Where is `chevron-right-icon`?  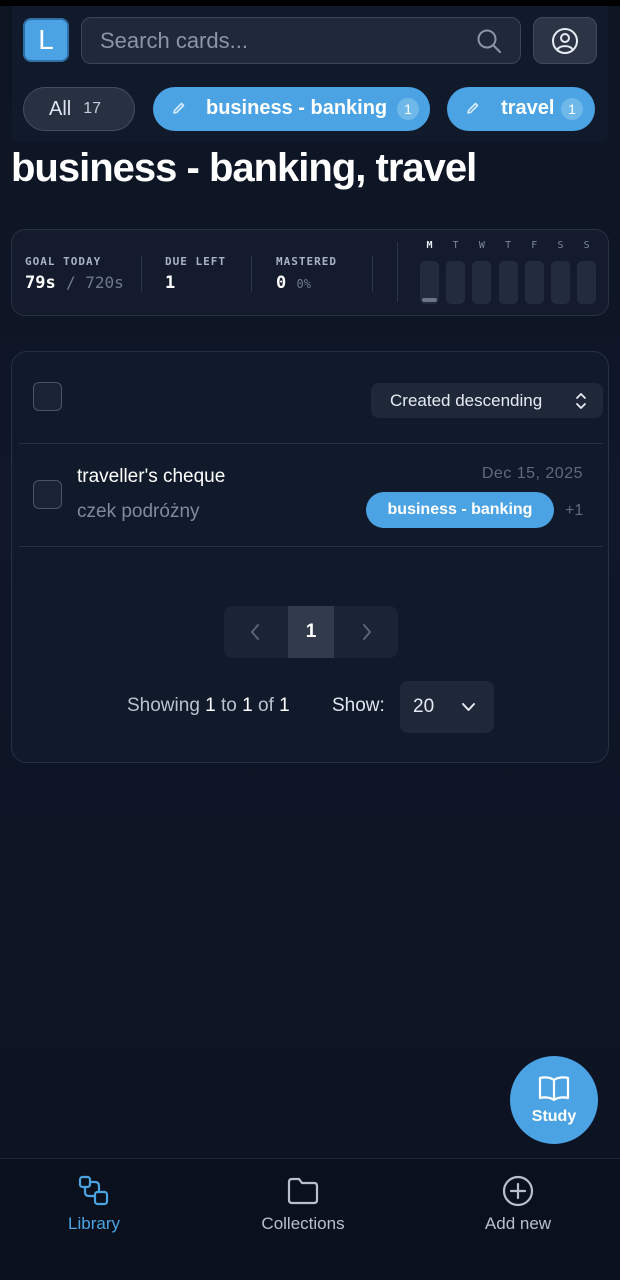
chevron-right-icon is located at coordinates (367, 632).